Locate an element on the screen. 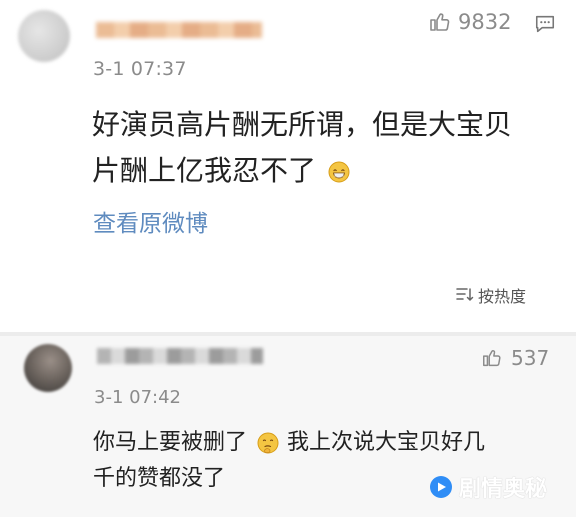 This screenshot has width=576, height=517. comment-timestamp: 3-1 07:37 is located at coordinates (140, 69).